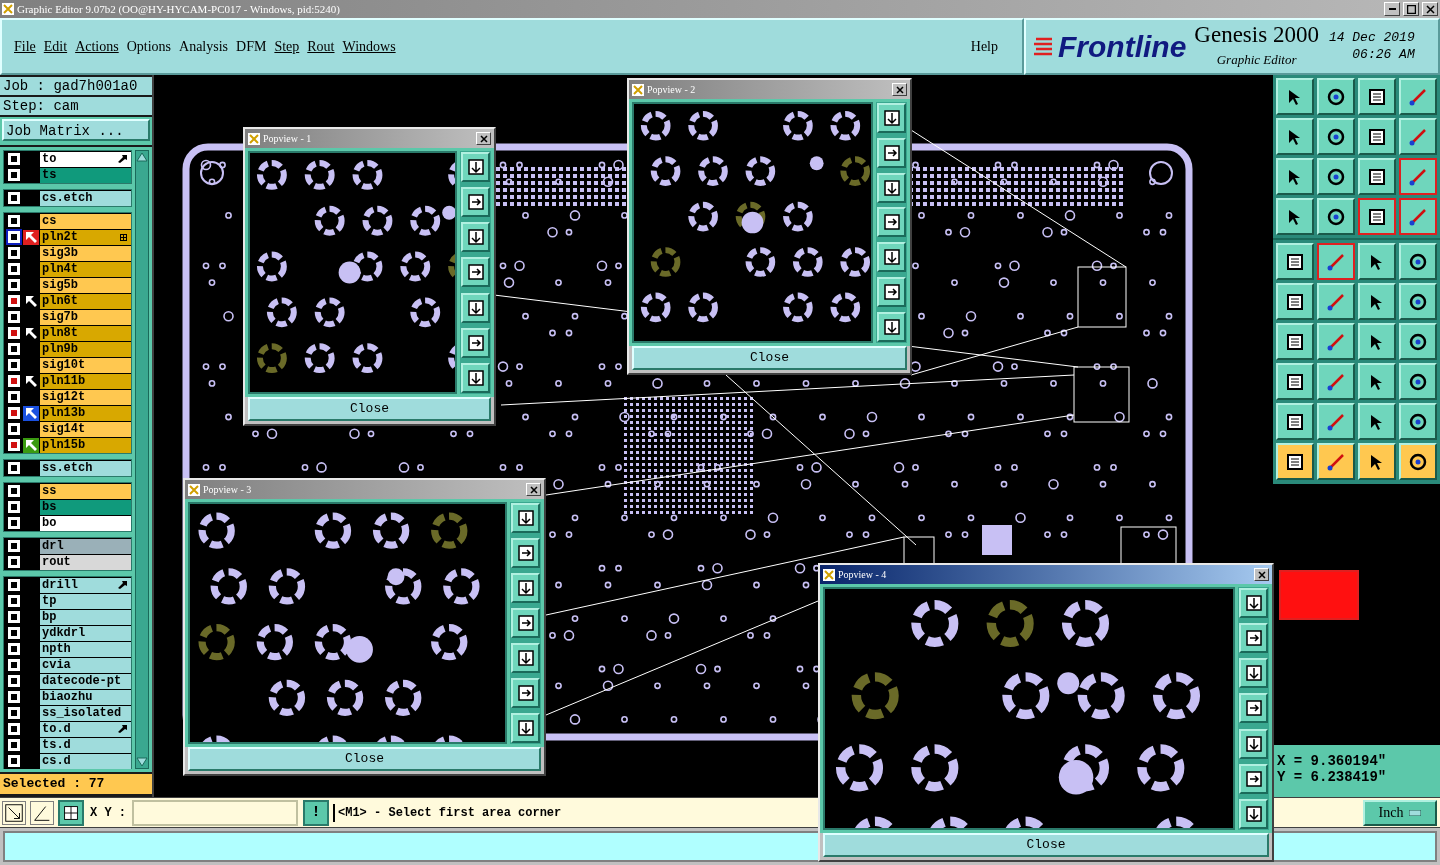 The width and height of the screenshot is (1440, 865). Describe the element at coordinates (85, 585) in the screenshot. I see `layer-name: drill` at that location.